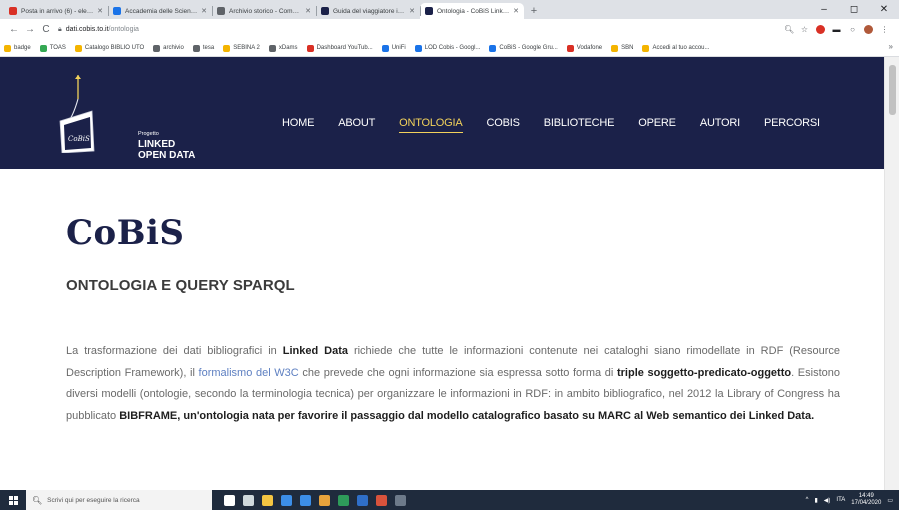  I want to click on bookmark-item: tesa, so click(203, 48).